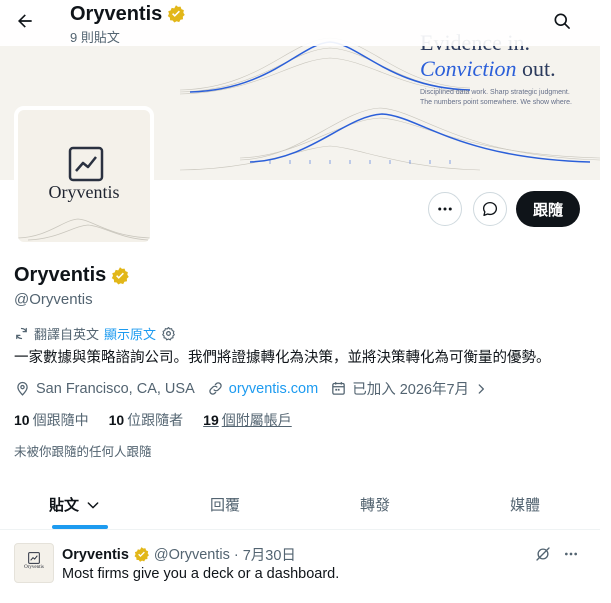 This screenshot has height=603, width=611. I want to click on message-icon, so click(490, 209).